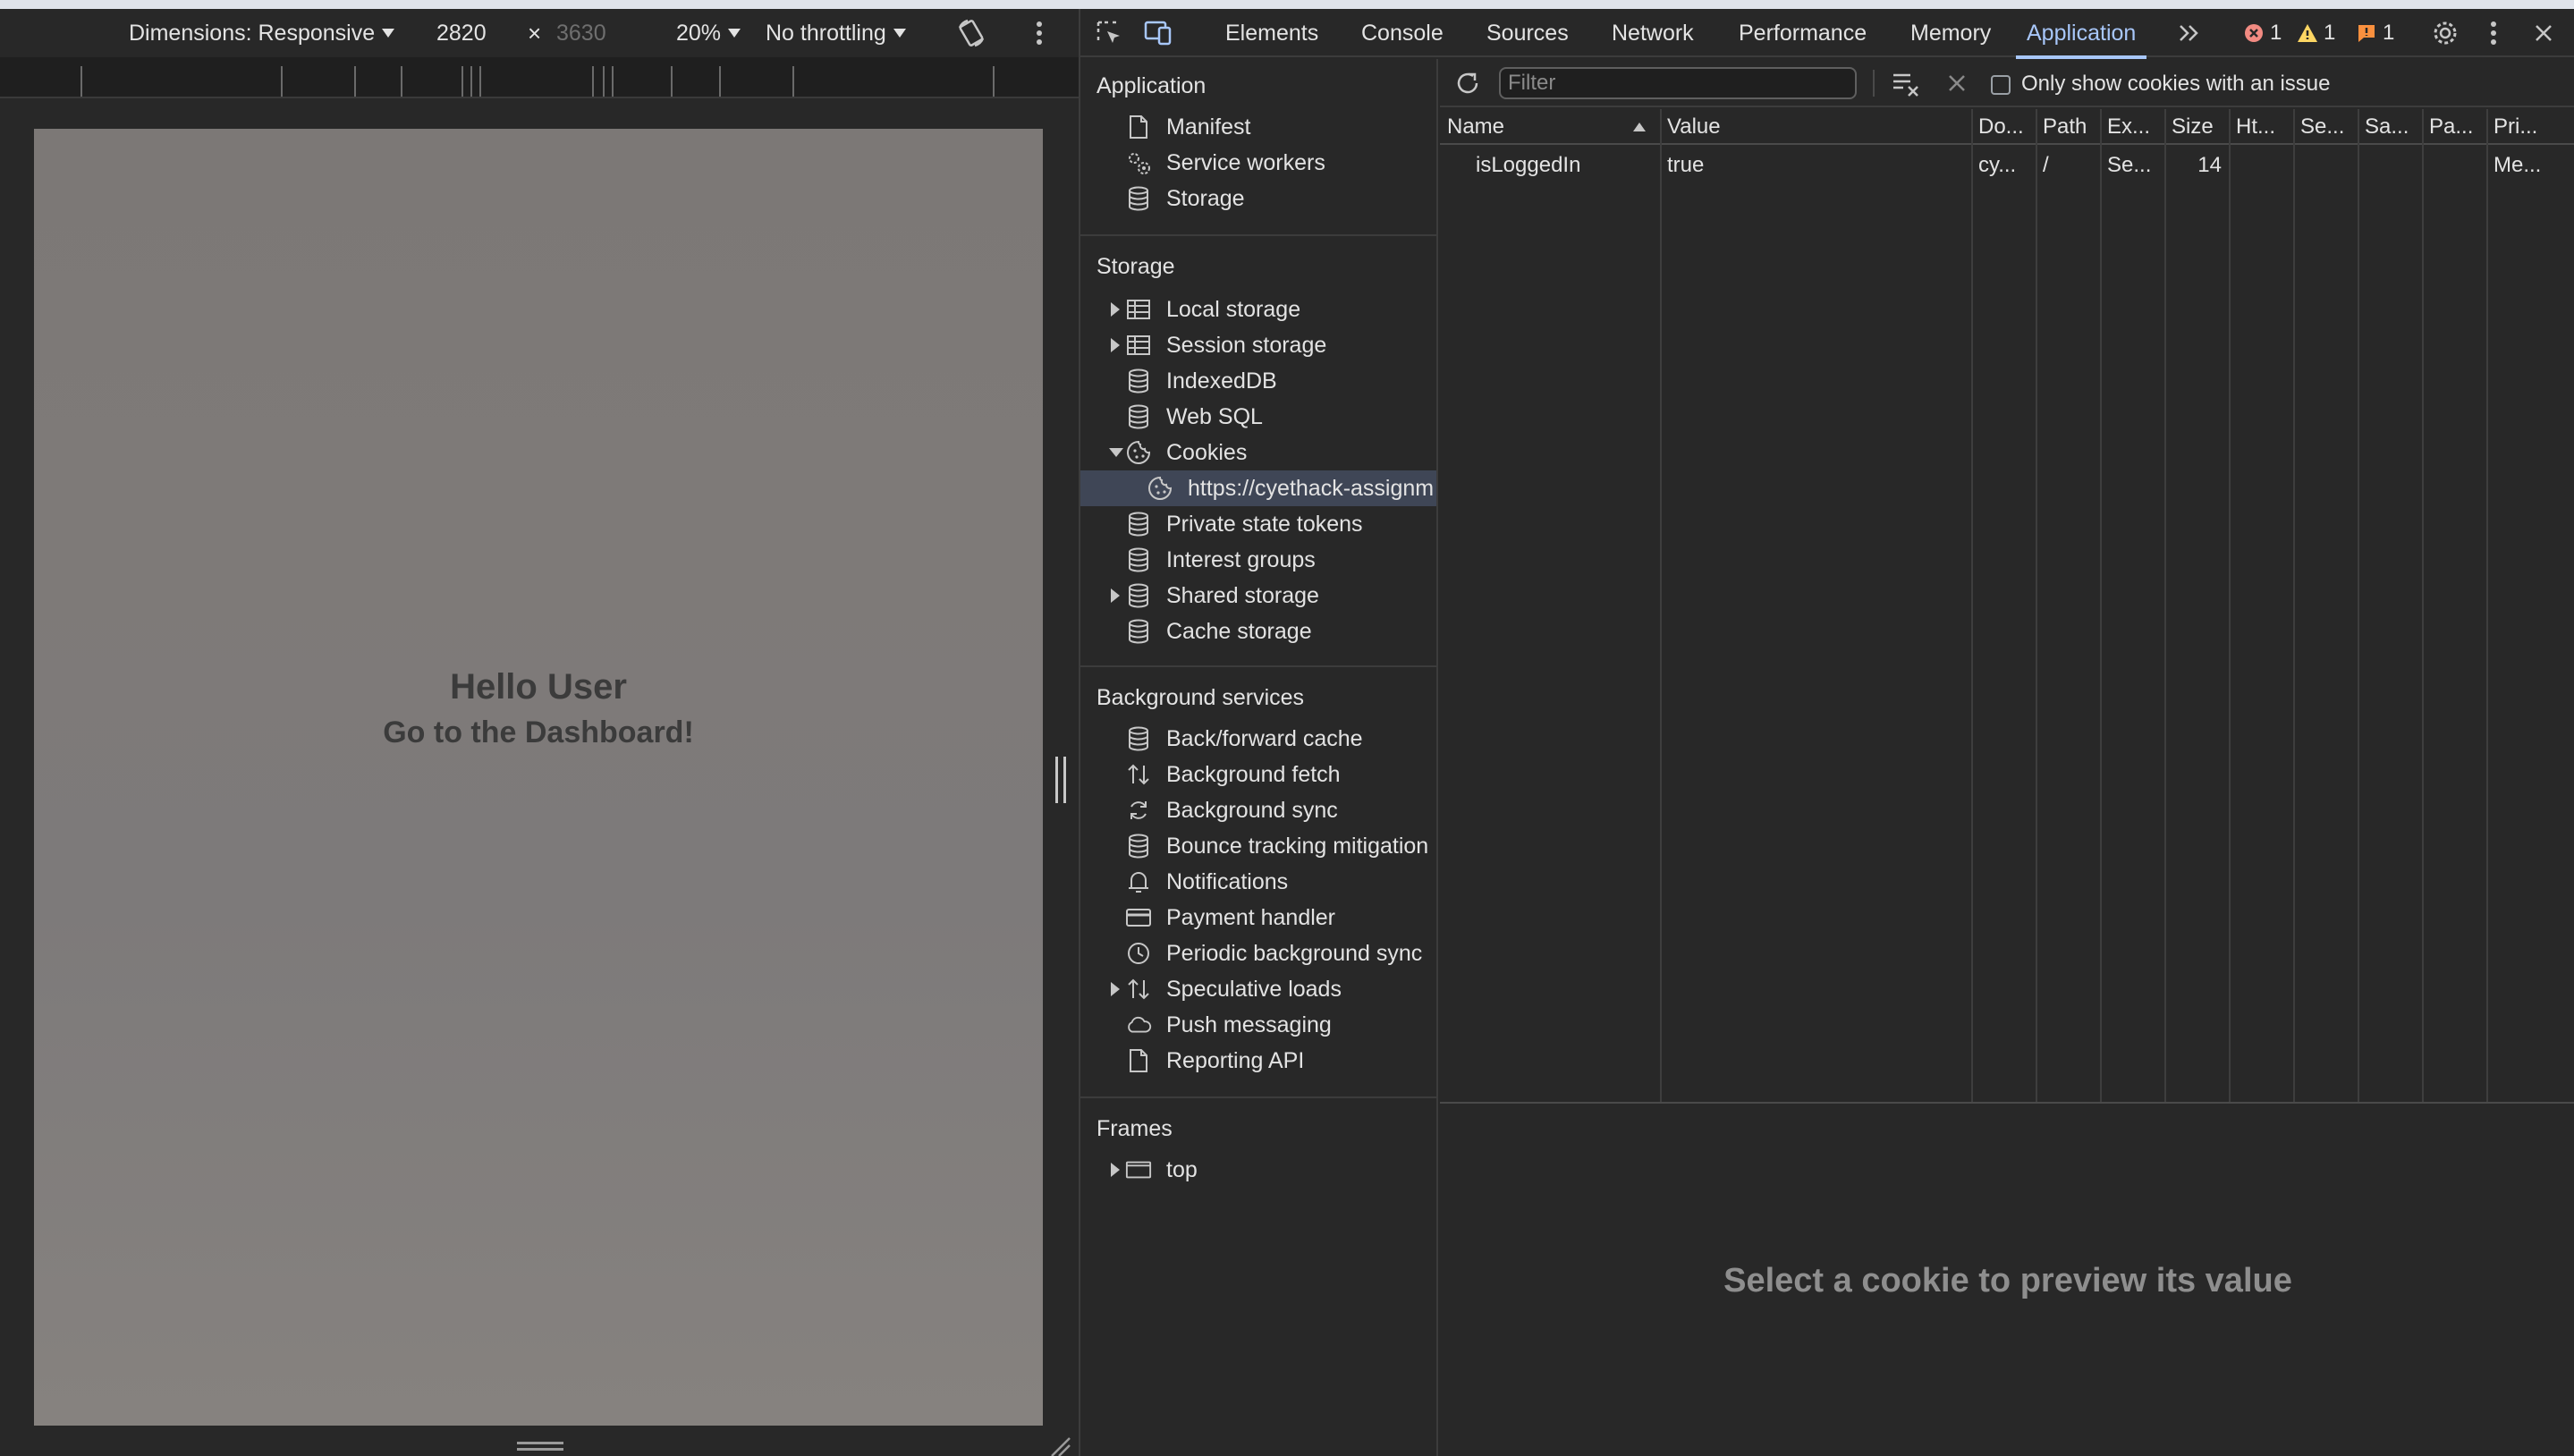 The height and width of the screenshot is (1456, 2574). What do you see at coordinates (1550, 127) in the screenshot?
I see `column-header-name: Name` at bounding box center [1550, 127].